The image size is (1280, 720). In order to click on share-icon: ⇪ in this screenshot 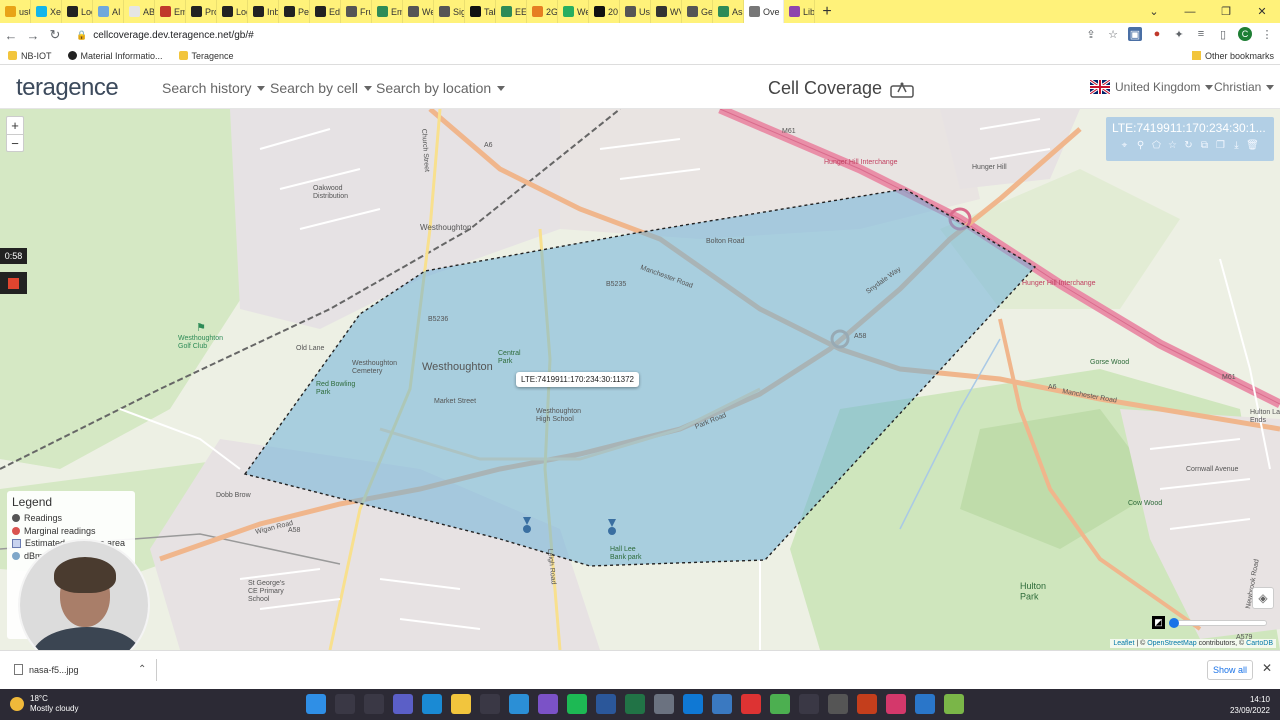, I will do `click(1091, 34)`.